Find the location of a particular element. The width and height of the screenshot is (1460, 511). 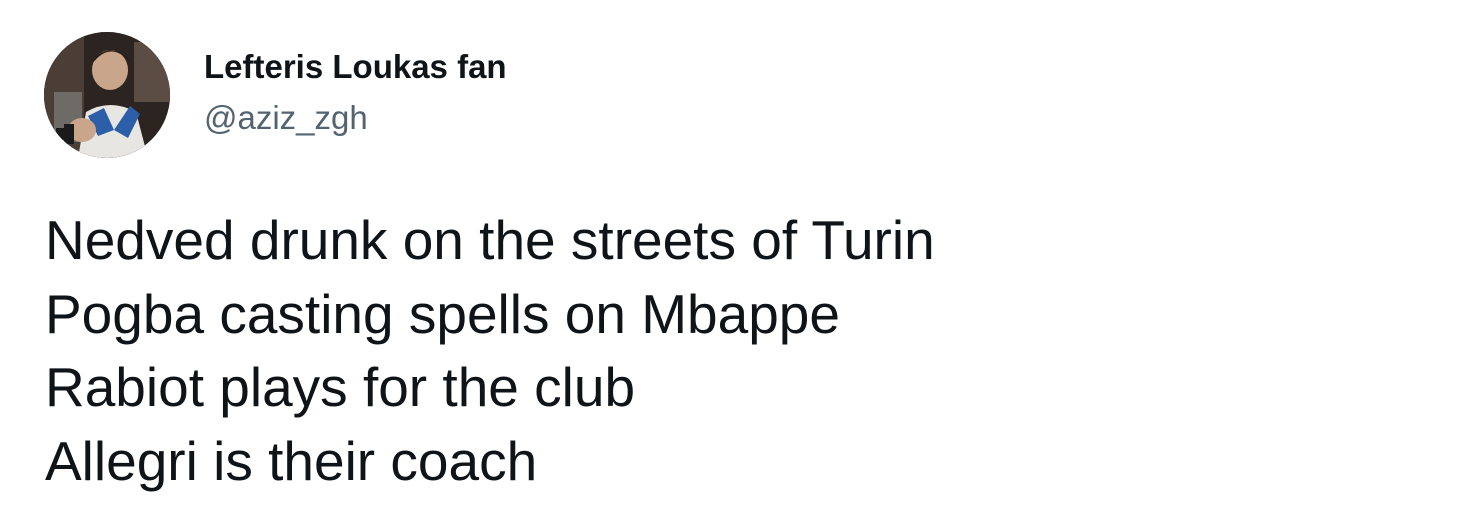

tweet-text-line: Pogba casting spells on Mbappe is located at coordinates (442, 313).